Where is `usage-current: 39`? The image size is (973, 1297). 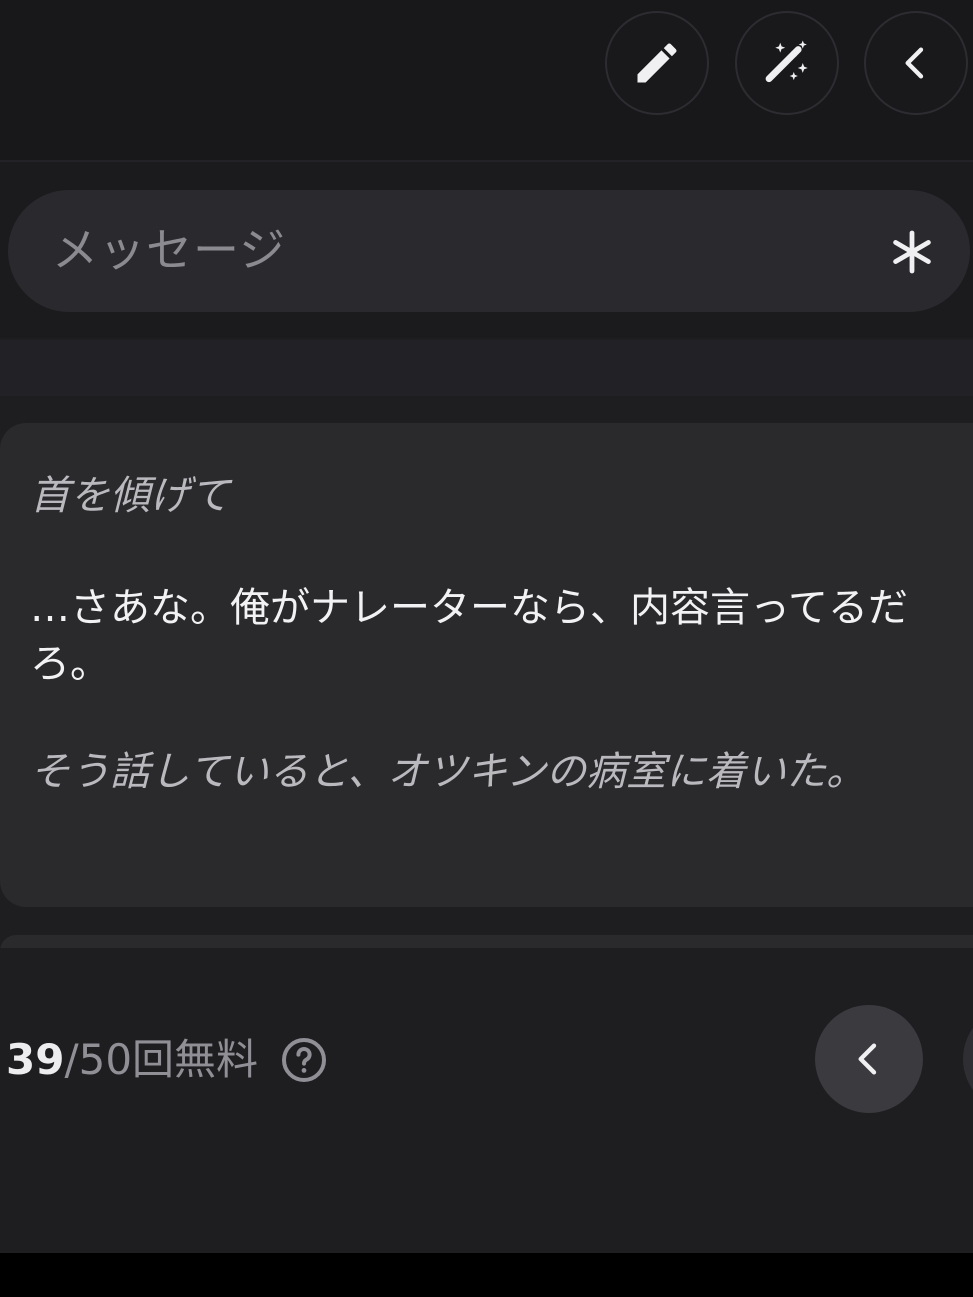 usage-current: 39 is located at coordinates (35, 1059).